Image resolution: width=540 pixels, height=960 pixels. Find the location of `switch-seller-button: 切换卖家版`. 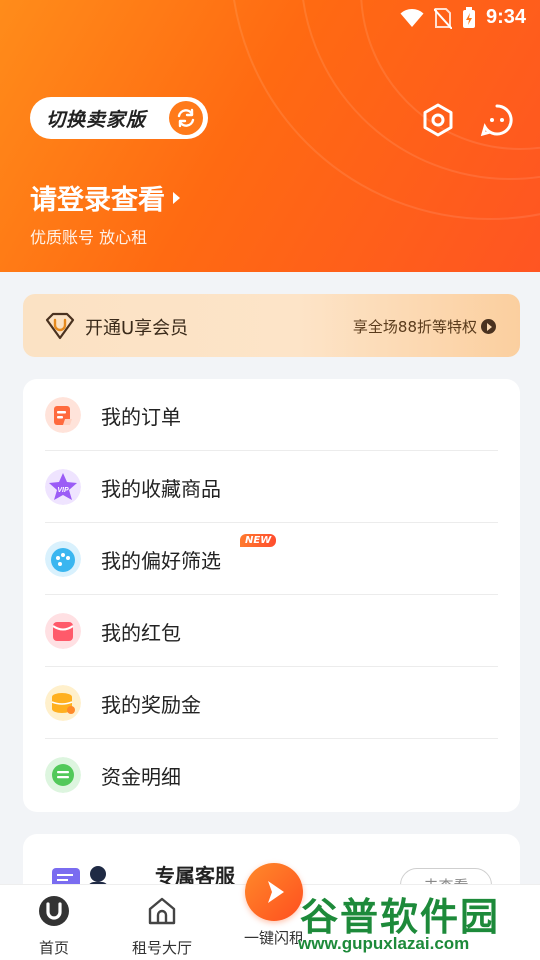

switch-seller-button: 切换卖家版 is located at coordinates (119, 118).